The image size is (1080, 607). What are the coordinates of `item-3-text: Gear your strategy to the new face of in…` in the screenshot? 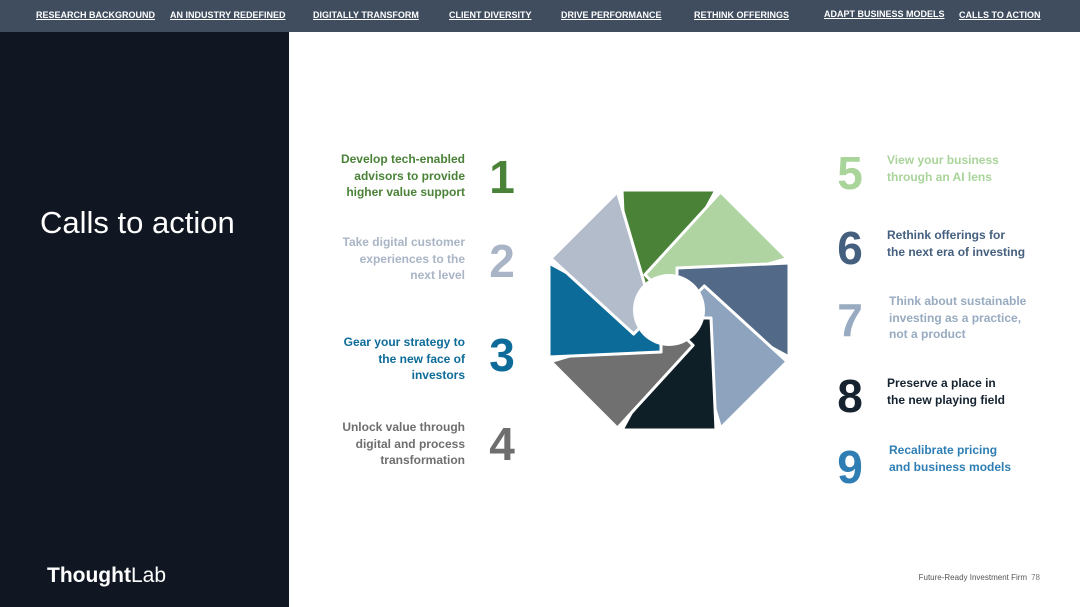 It's located at (404, 358).